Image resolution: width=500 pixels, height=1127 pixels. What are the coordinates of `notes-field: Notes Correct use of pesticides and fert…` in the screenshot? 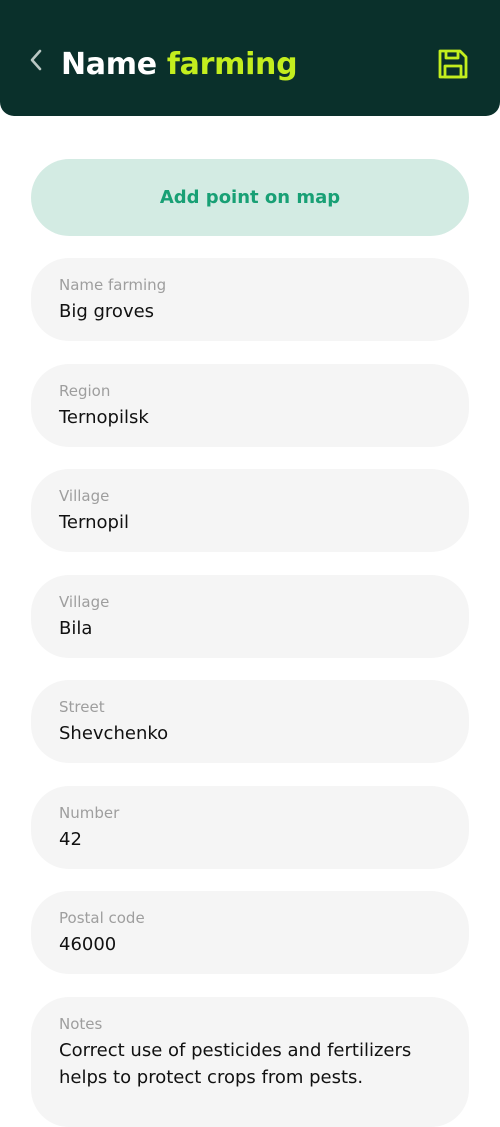 It's located at (250, 1062).